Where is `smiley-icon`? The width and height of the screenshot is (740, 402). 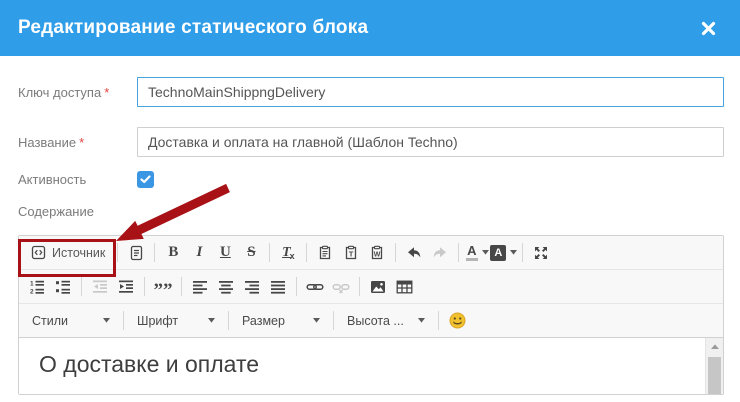 smiley-icon is located at coordinates (457, 320).